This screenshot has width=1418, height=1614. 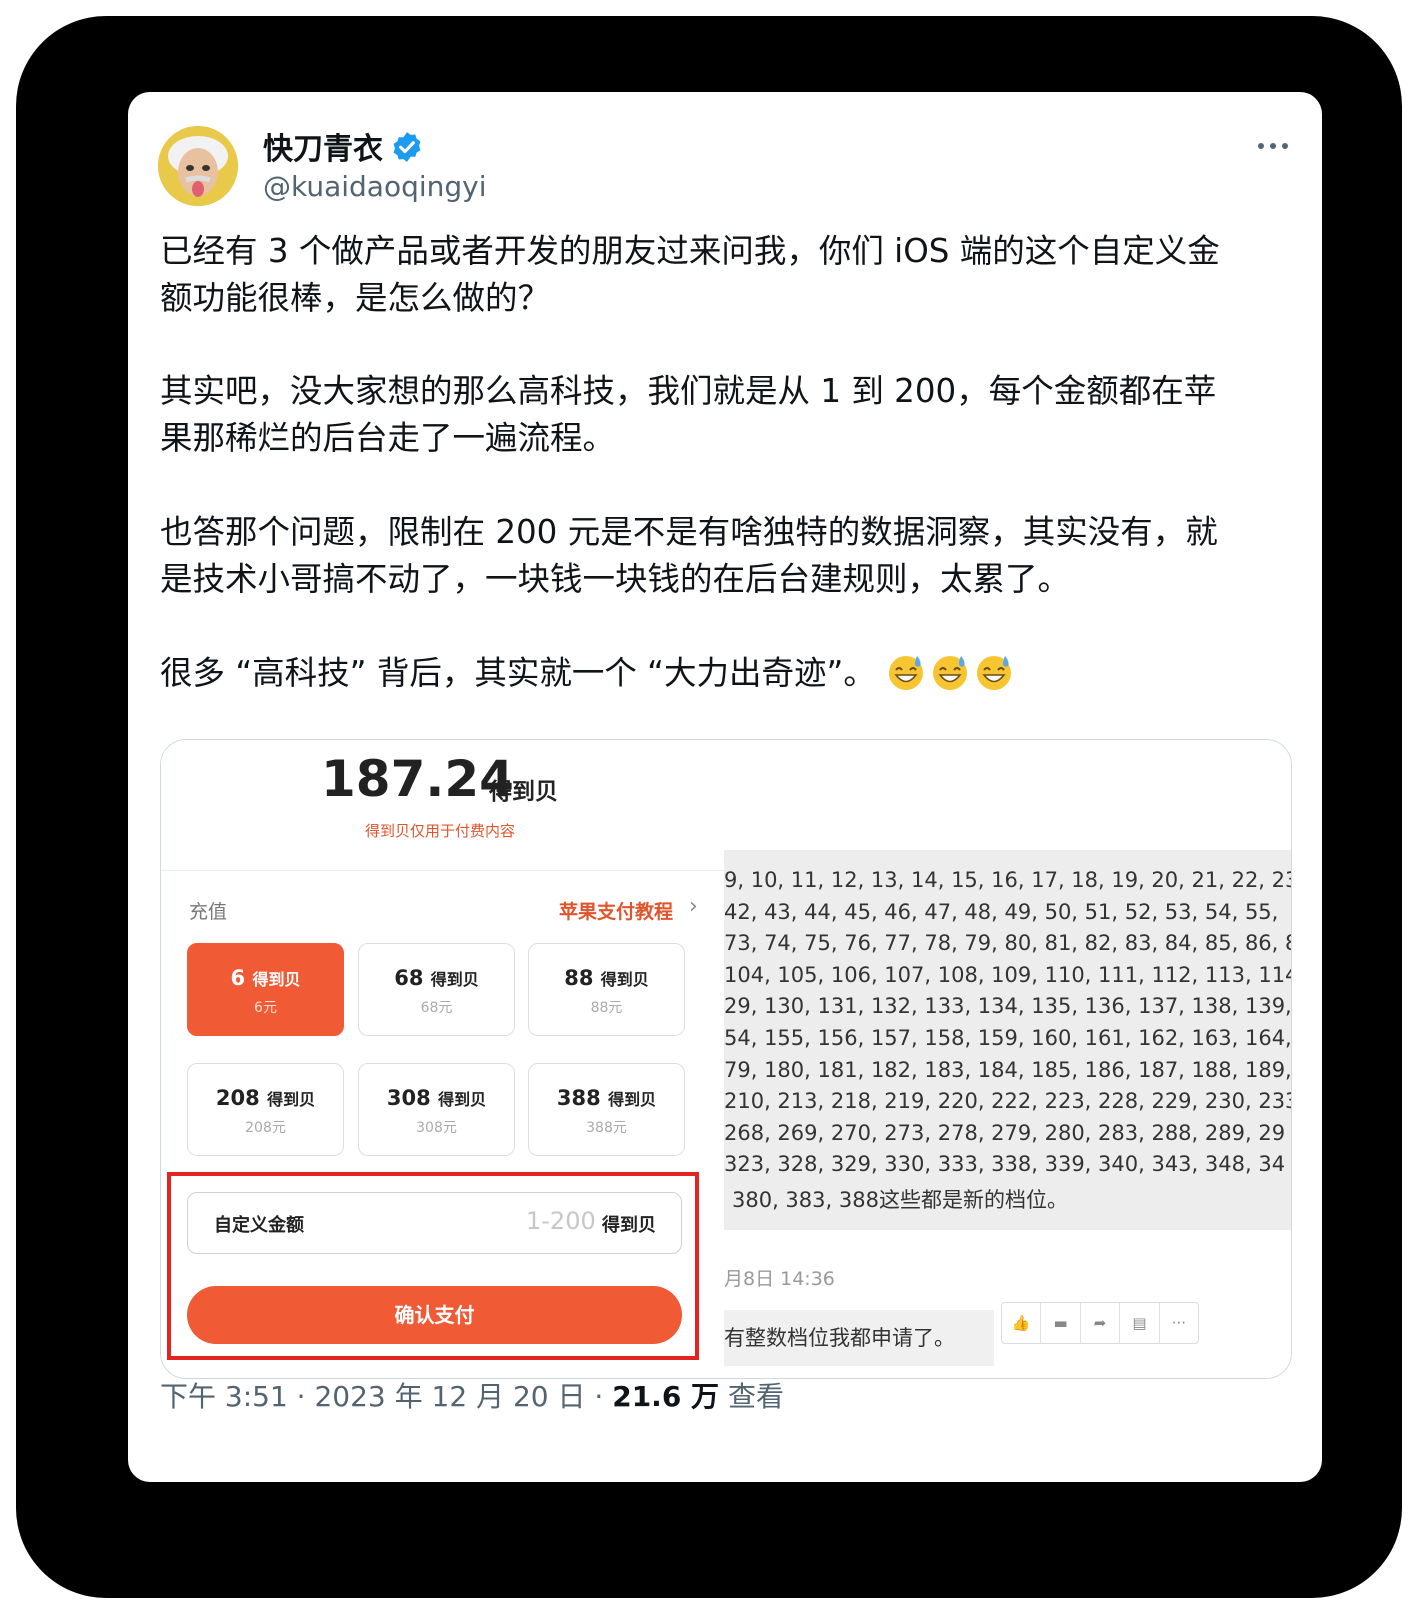 I want to click on comment-icon: ▬, so click(x=1061, y=1323).